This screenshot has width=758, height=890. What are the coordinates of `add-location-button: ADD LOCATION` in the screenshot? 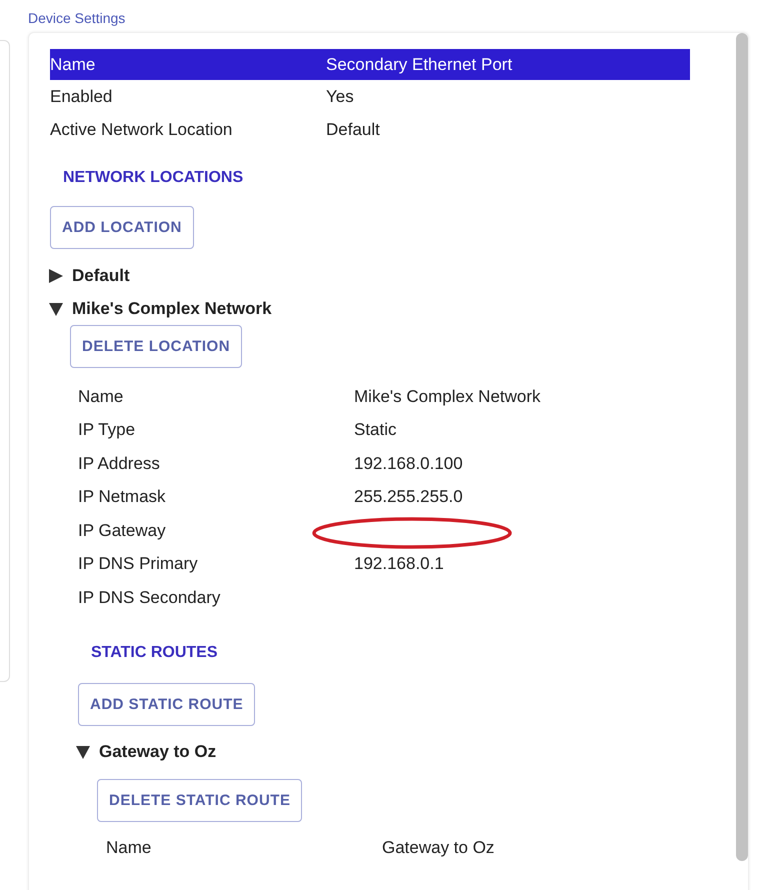 It's located at (122, 227).